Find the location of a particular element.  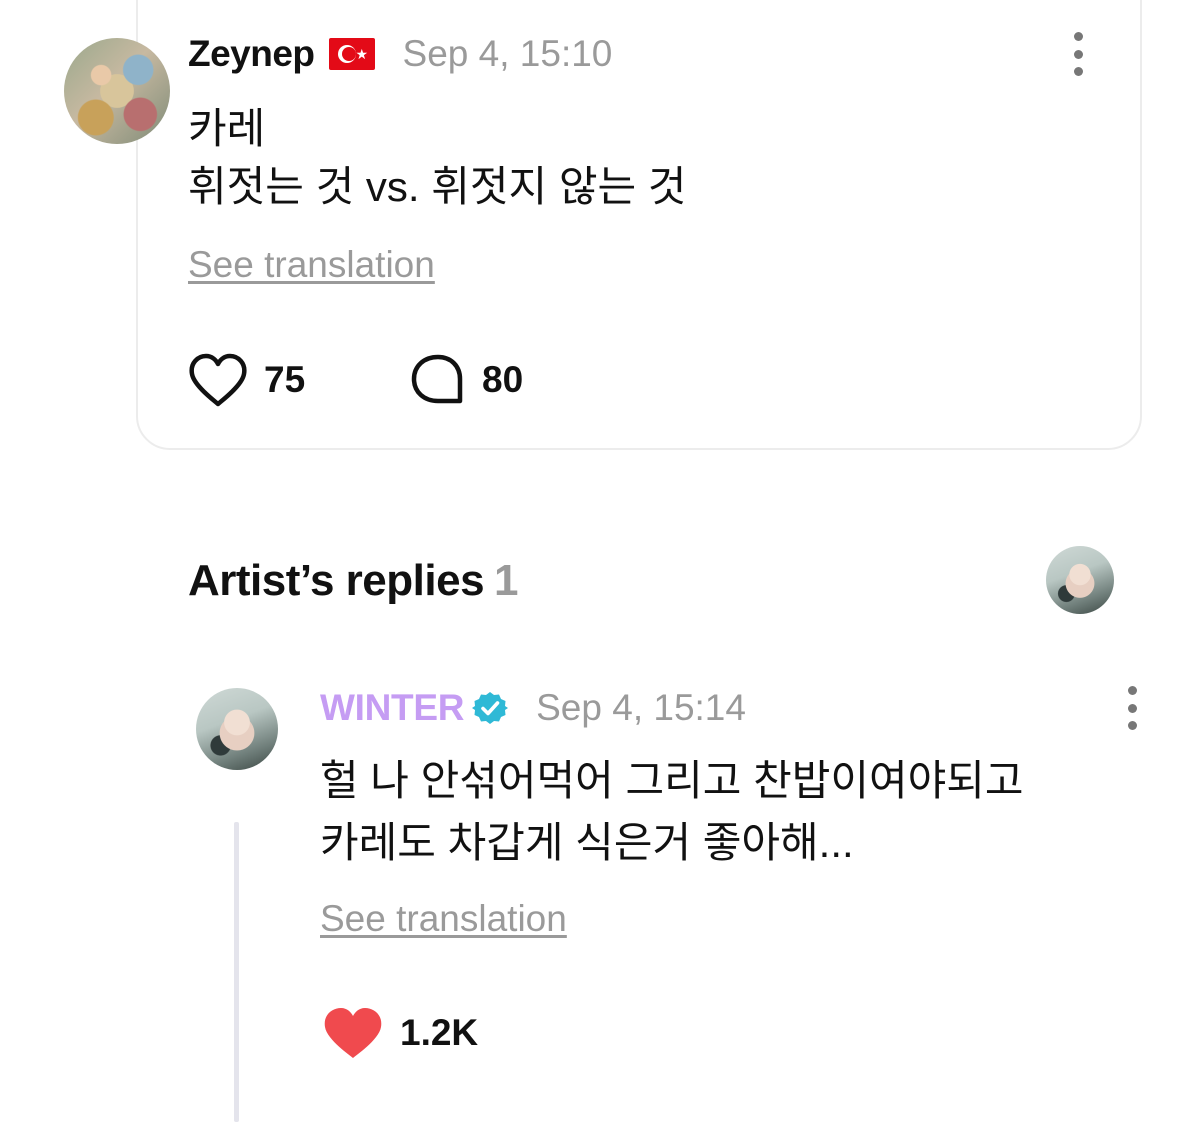

artist-avatar-small is located at coordinates (1080, 580).